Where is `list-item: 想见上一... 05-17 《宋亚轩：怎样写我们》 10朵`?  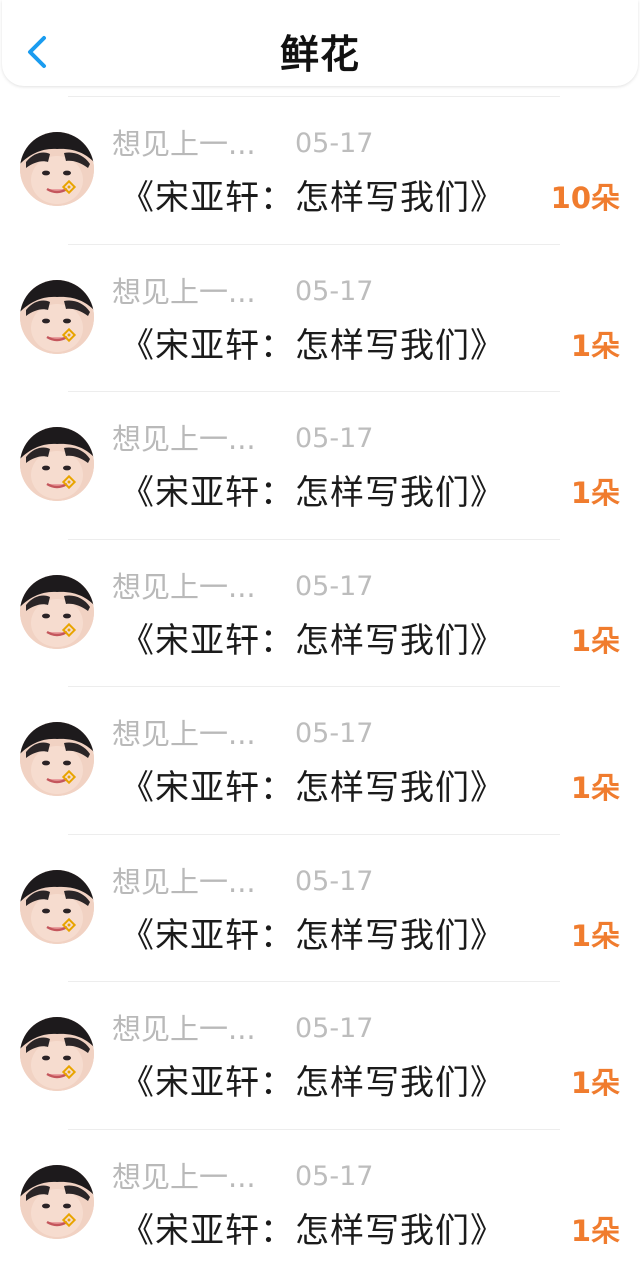 list-item: 想见上一... 05-17 《宋亚轩：怎样写我们》 10朵 is located at coordinates (320, 170).